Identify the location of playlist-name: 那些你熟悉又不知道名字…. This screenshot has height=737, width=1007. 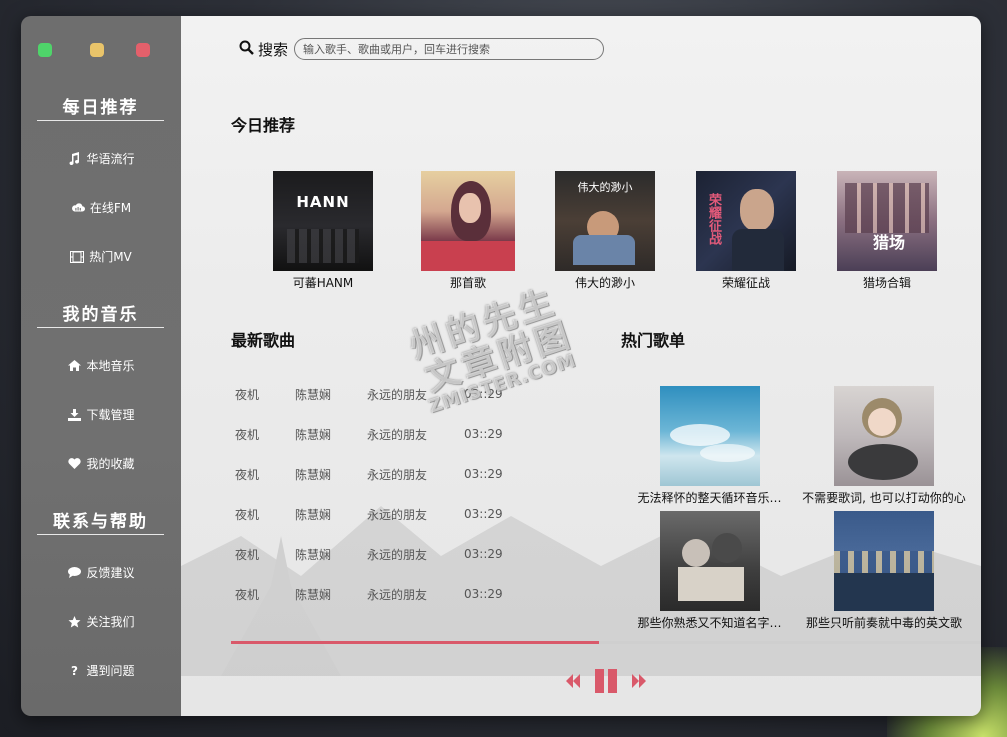
(709, 623).